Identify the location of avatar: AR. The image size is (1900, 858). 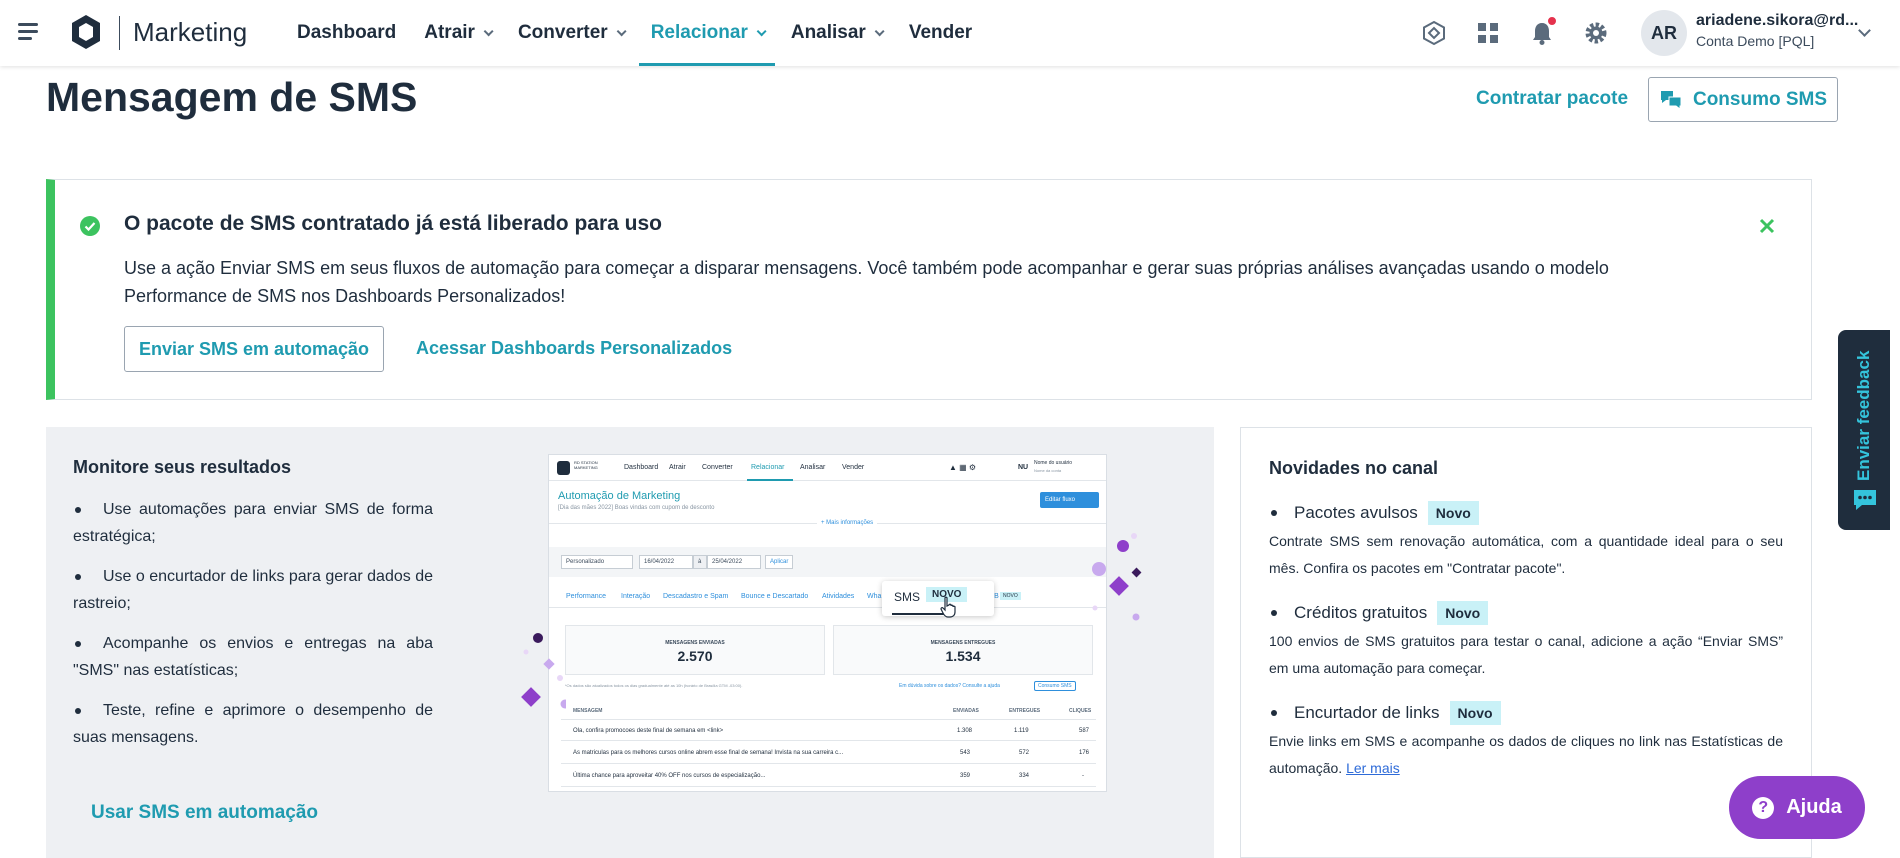
(1664, 33).